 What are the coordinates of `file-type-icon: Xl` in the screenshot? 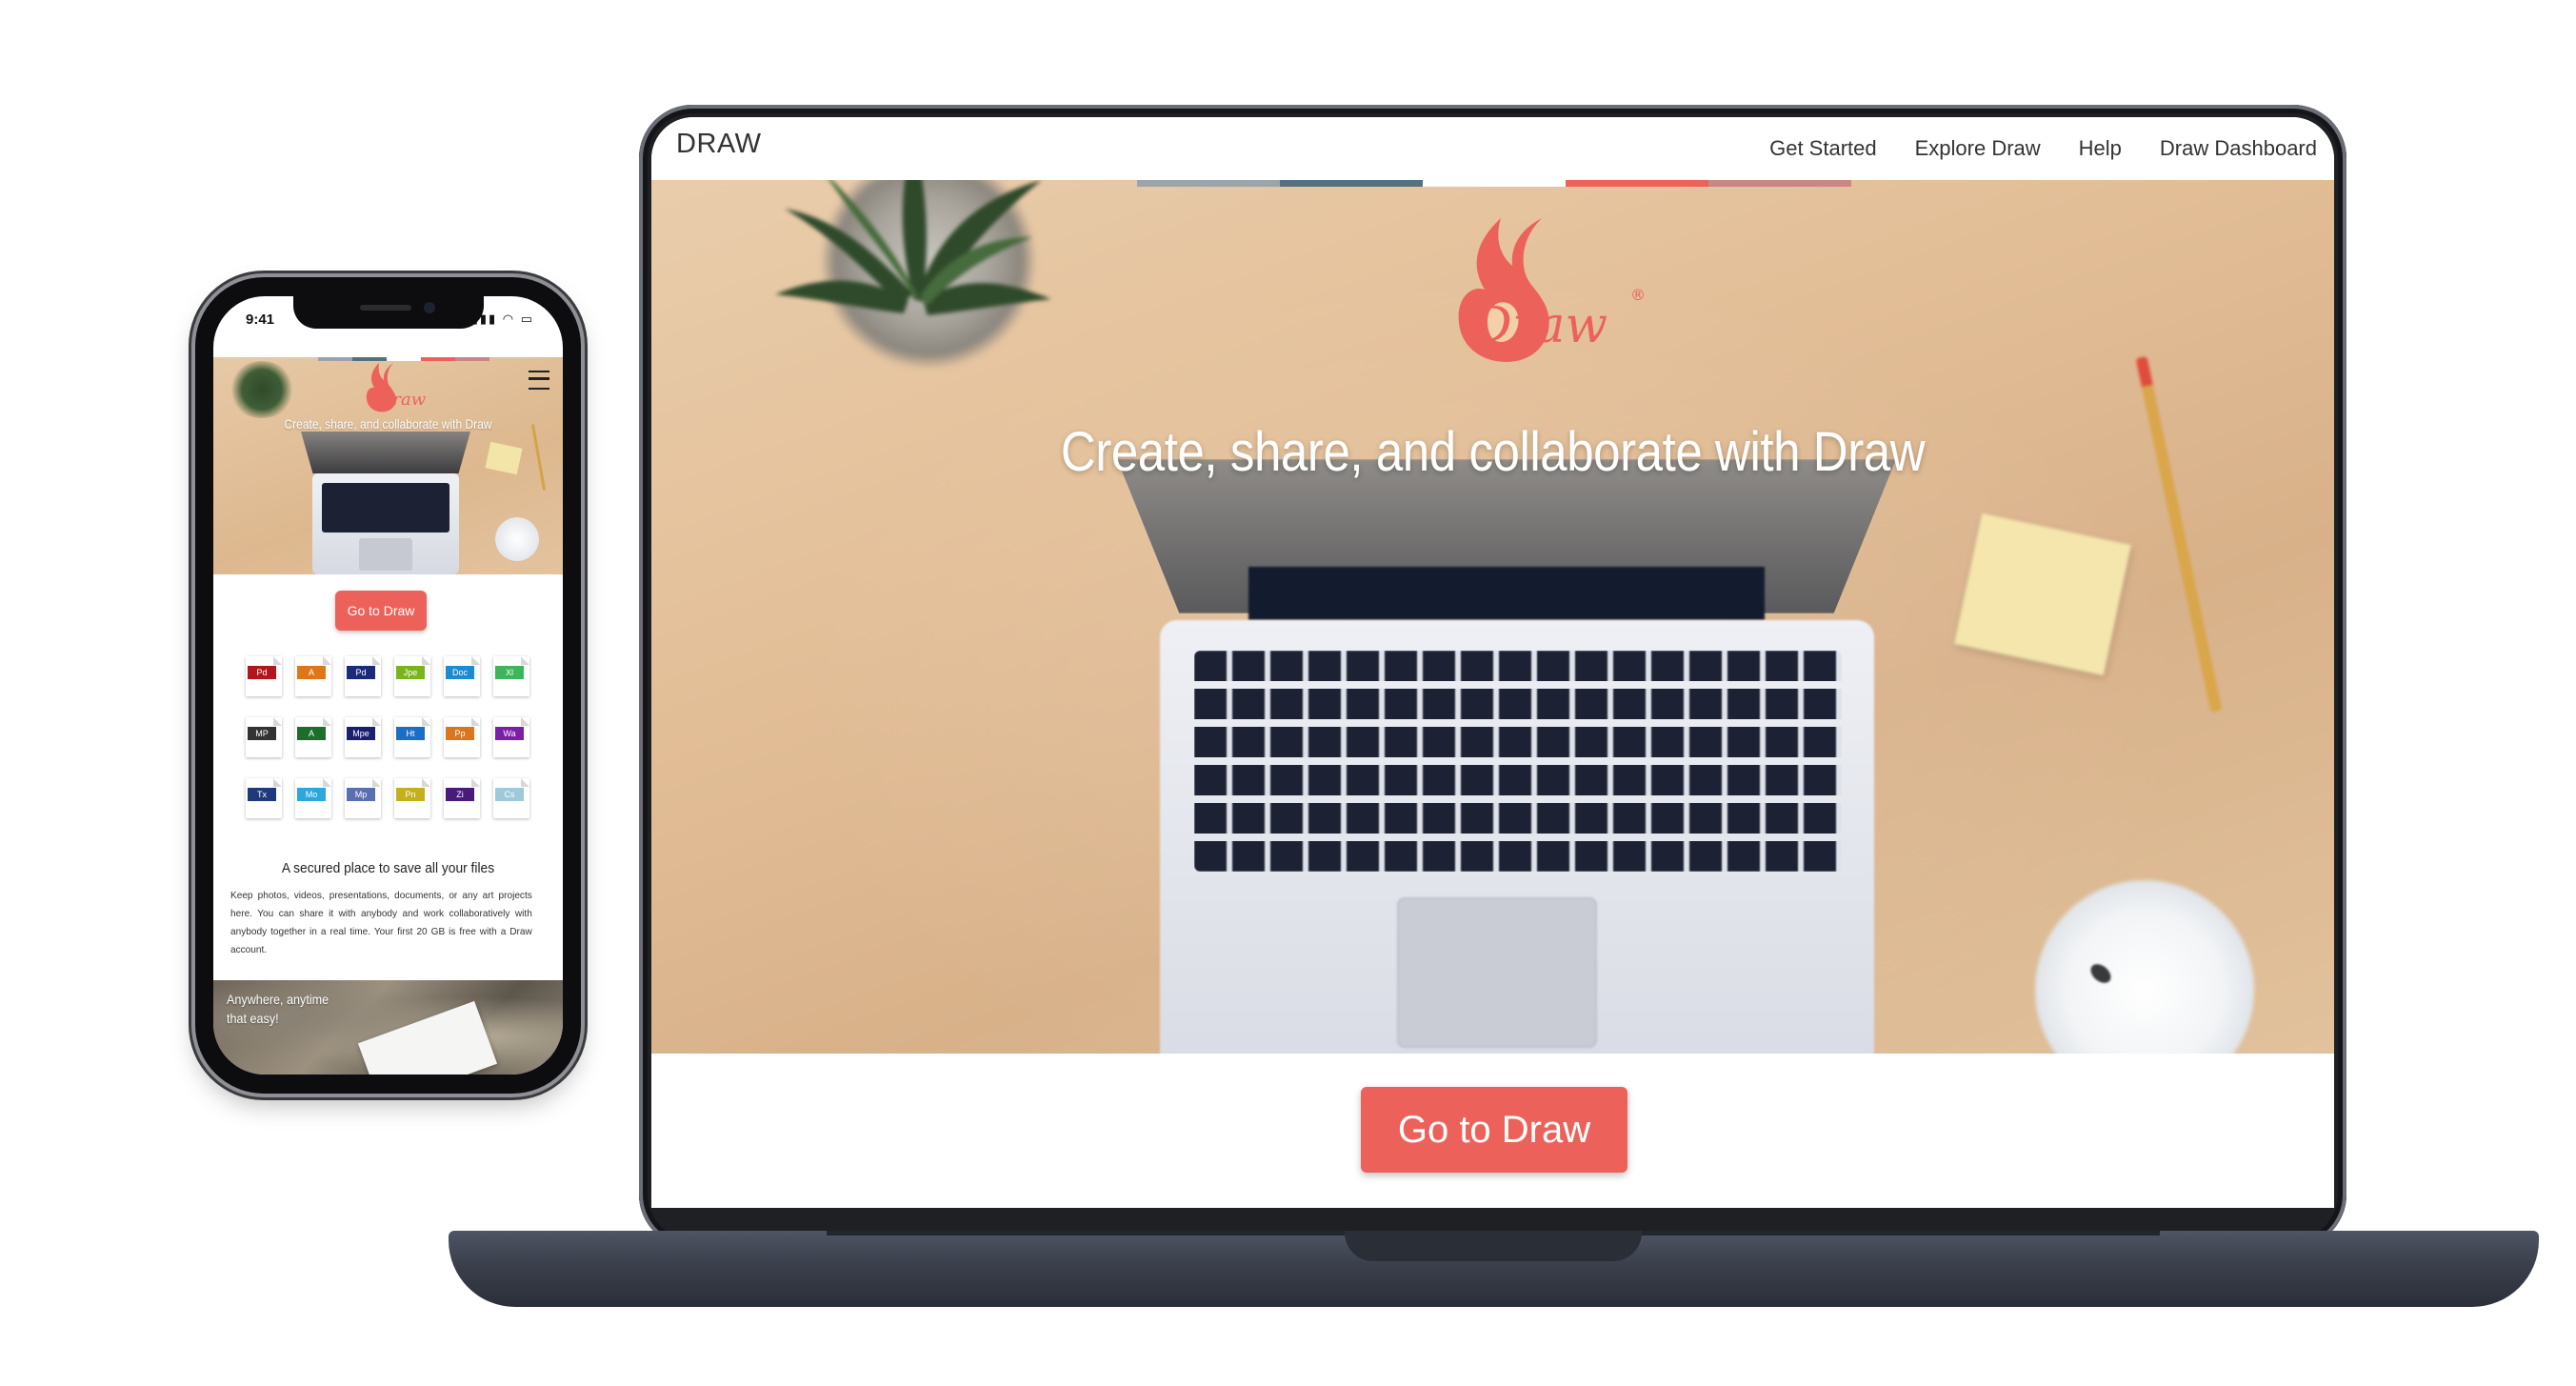 It's located at (511, 676).